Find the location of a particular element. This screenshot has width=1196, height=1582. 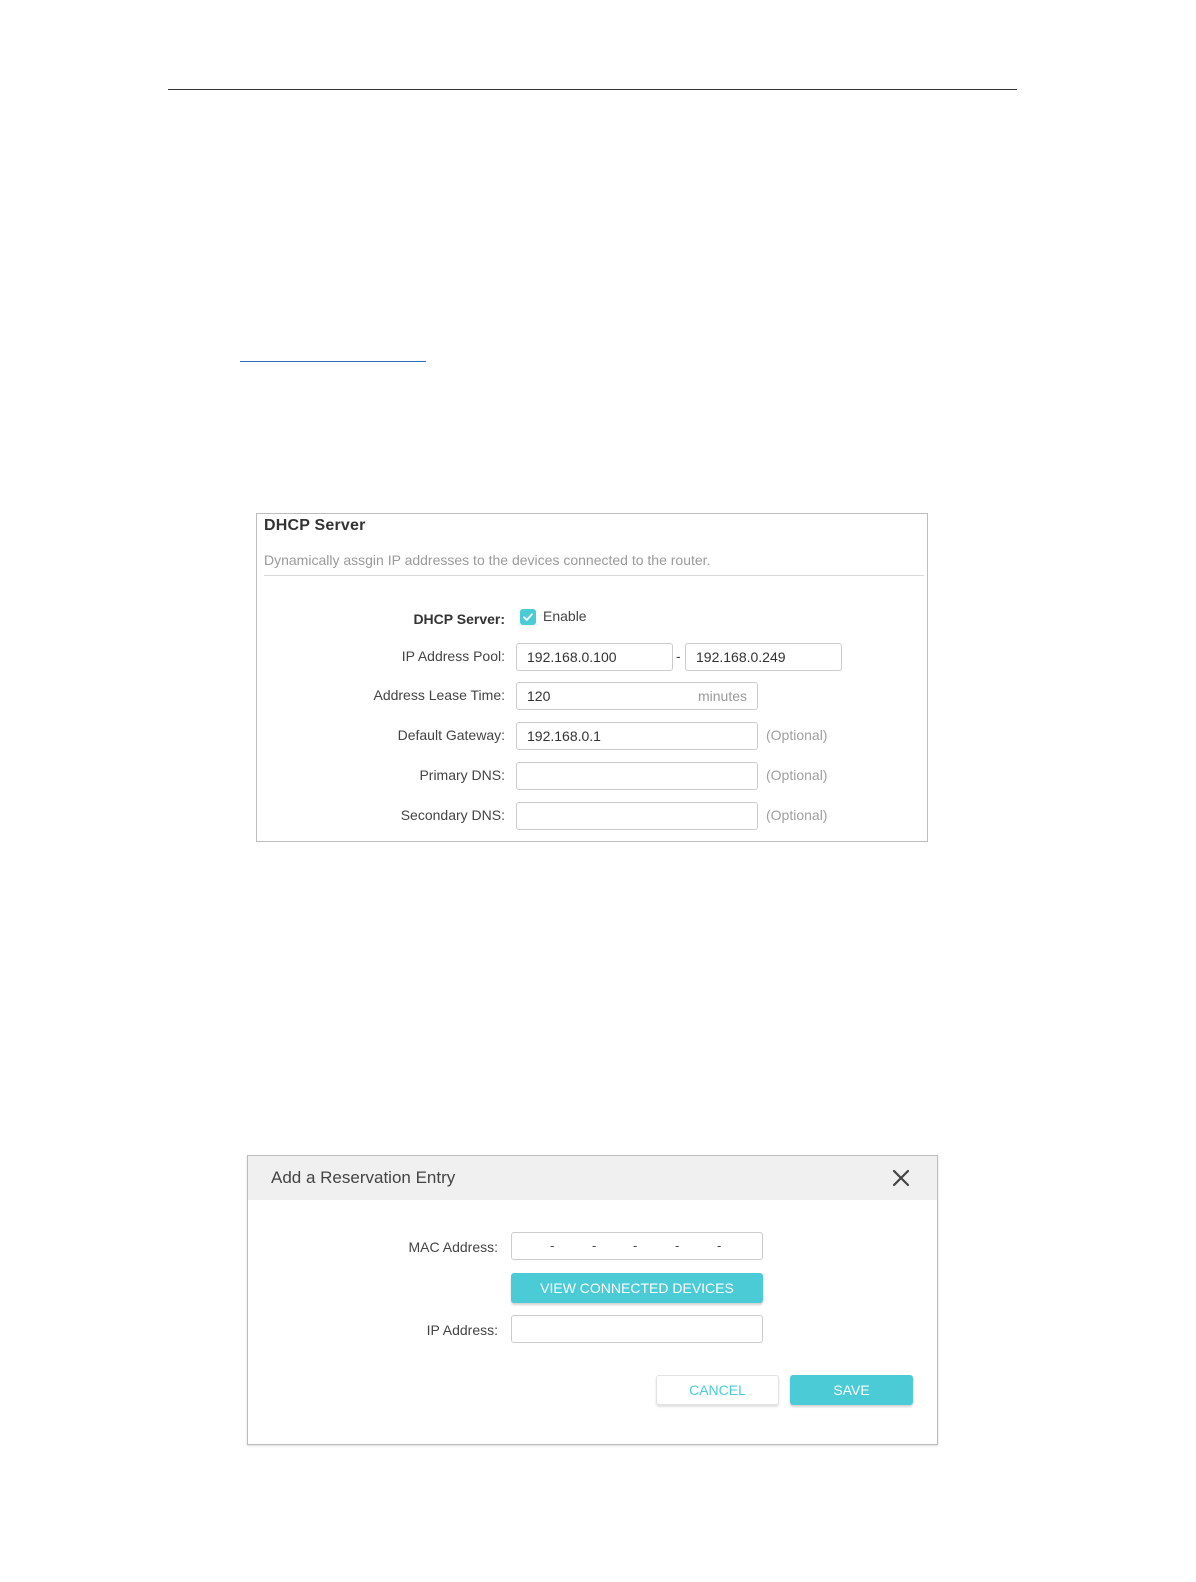

ip-pool-label: IP Address Pool: is located at coordinates (453, 656).